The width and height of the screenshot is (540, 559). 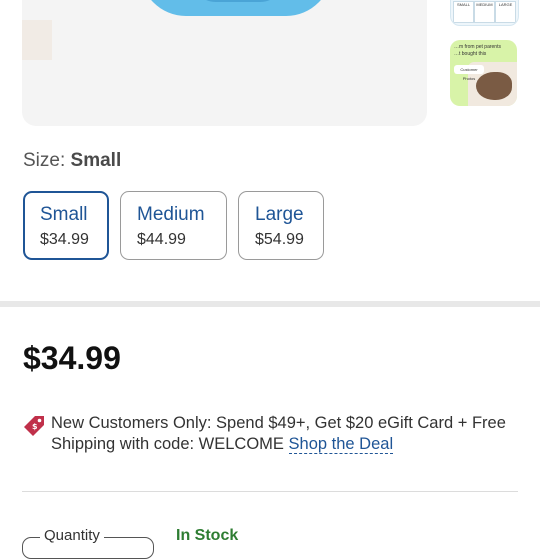 I want to click on dog-photo, so click(x=494, y=86).